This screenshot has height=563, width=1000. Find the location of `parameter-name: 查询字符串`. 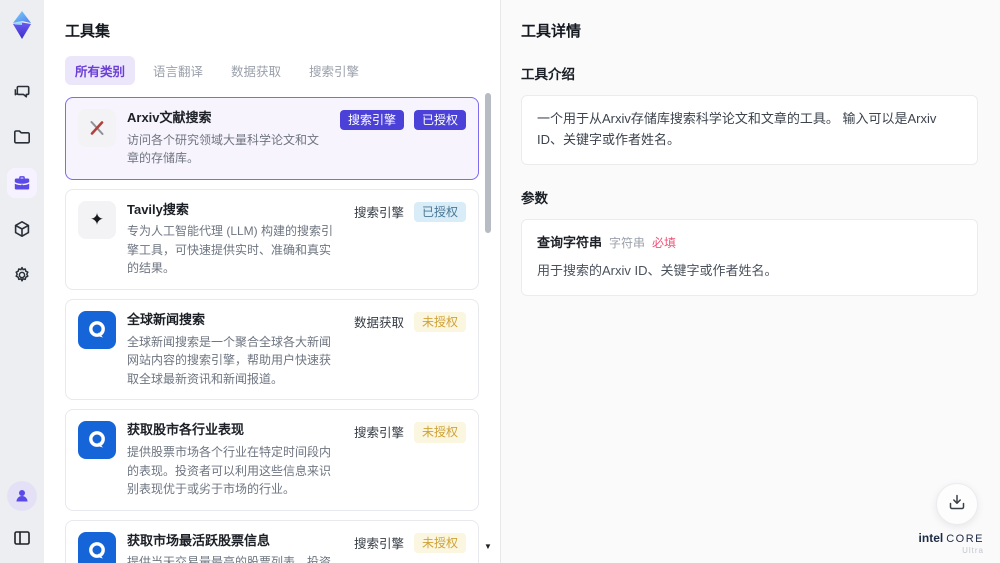

parameter-name: 查询字符串 is located at coordinates (570, 242).